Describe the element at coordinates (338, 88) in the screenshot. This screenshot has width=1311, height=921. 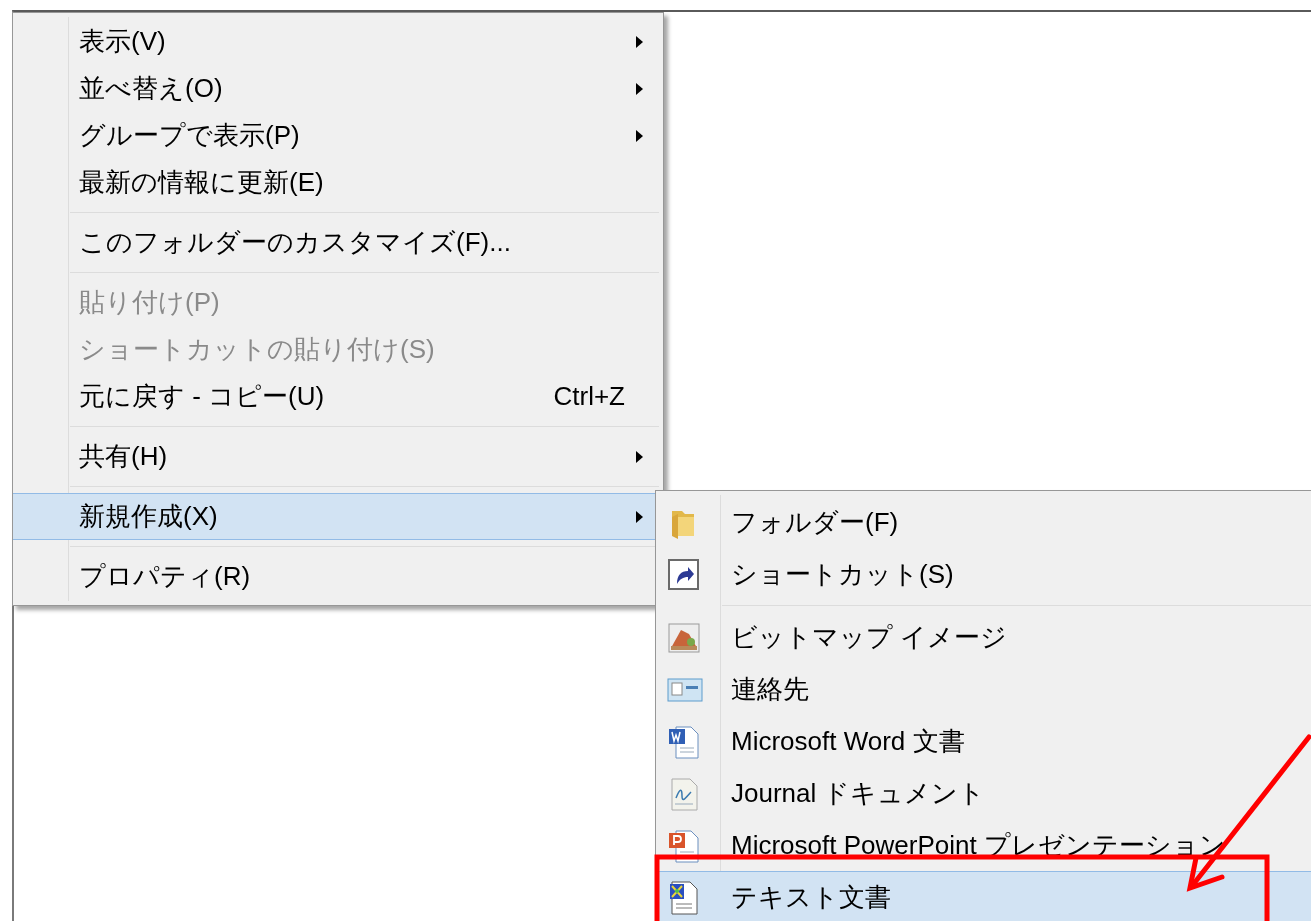
I see `menu-item: 並べ替え(O)` at that location.